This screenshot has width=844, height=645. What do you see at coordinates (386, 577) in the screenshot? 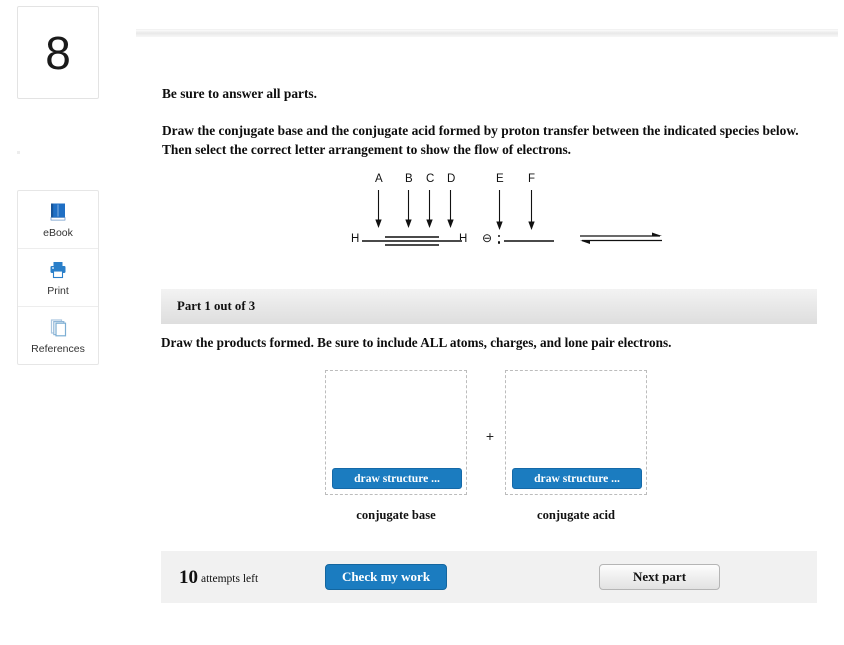
I see `check-my-work-button: Check my work` at bounding box center [386, 577].